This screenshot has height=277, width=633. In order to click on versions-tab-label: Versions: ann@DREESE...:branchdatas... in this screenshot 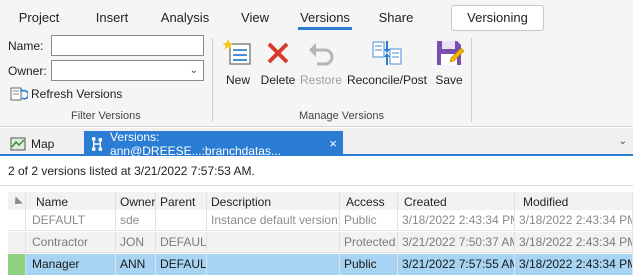, I will do `click(195, 143)`.